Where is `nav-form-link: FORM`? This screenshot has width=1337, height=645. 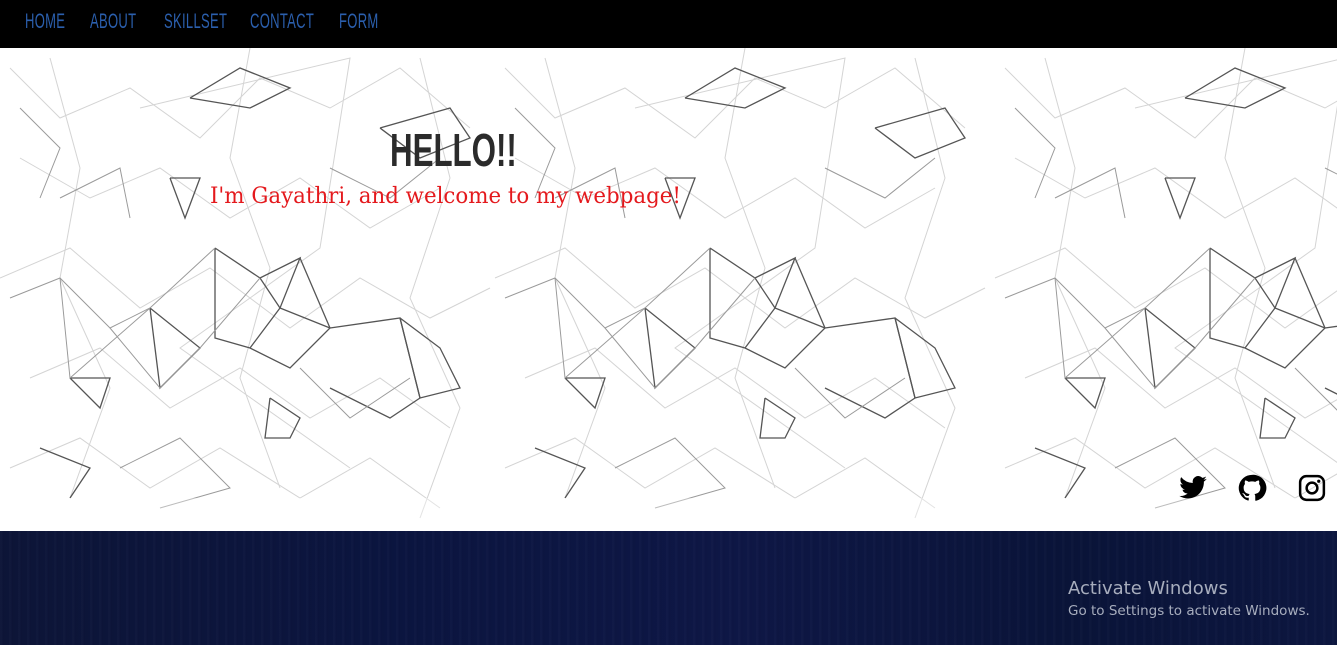
nav-form-link: FORM is located at coordinates (359, 22).